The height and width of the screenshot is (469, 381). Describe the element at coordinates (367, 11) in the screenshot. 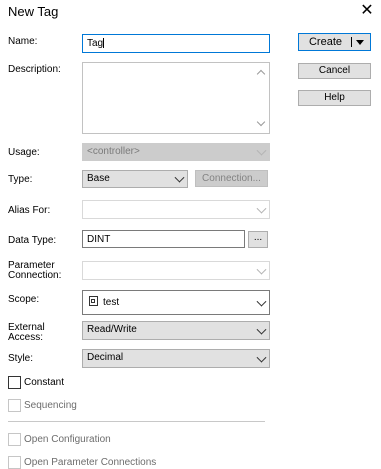

I see `close-icon: ✕` at that location.